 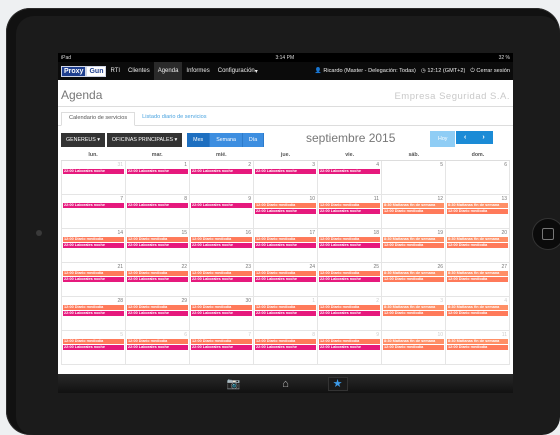 What do you see at coordinates (83, 140) in the screenshot?
I see `filter-client-dropdown: GENEREUS ▾` at bounding box center [83, 140].